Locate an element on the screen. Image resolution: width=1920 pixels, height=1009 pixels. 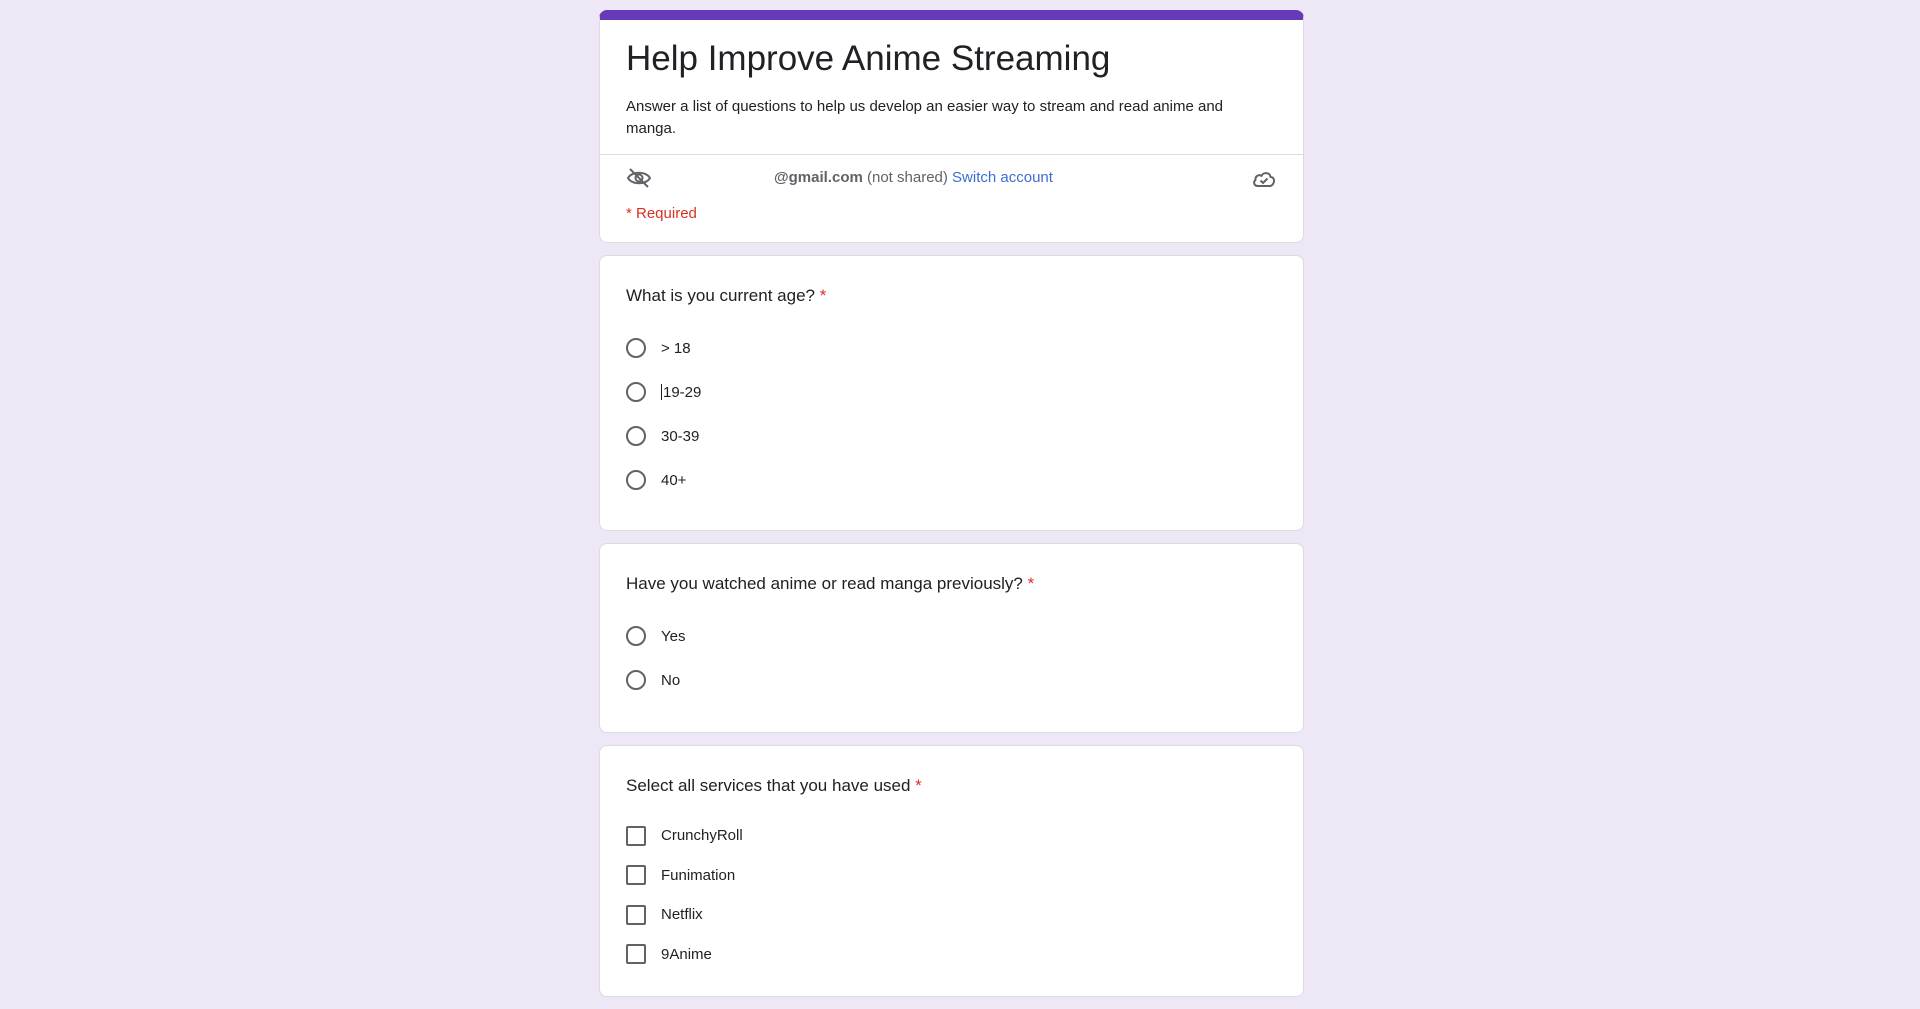
form-title: Help Improve Anime Streaming is located at coordinates (868, 58).